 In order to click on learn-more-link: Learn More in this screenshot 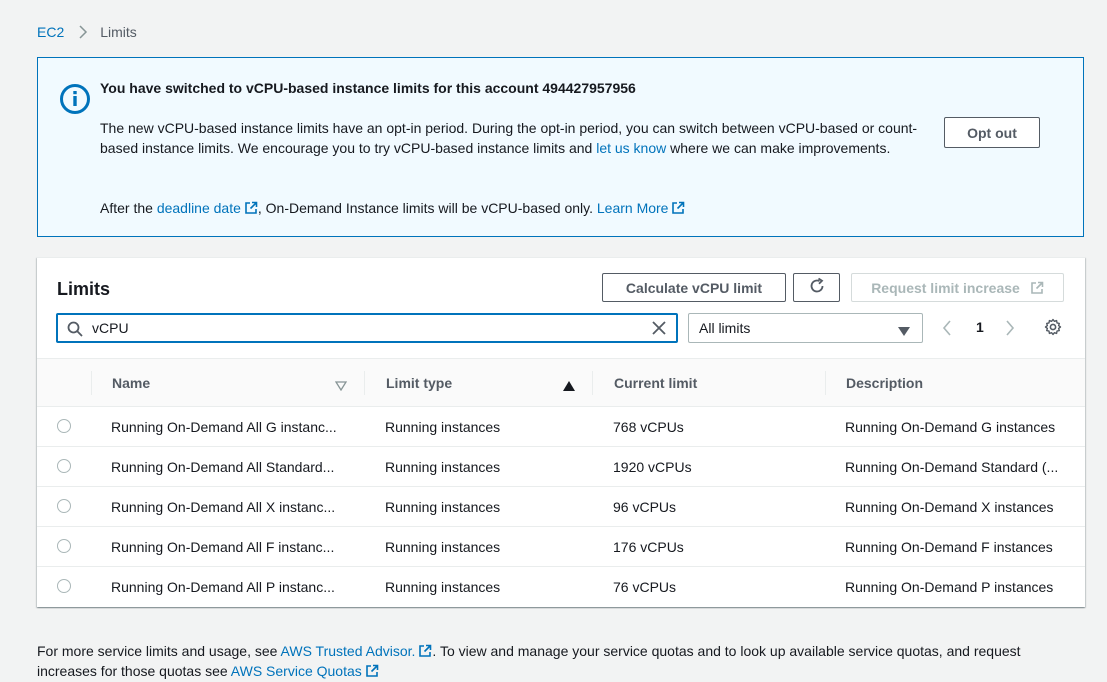, I will do `click(633, 208)`.